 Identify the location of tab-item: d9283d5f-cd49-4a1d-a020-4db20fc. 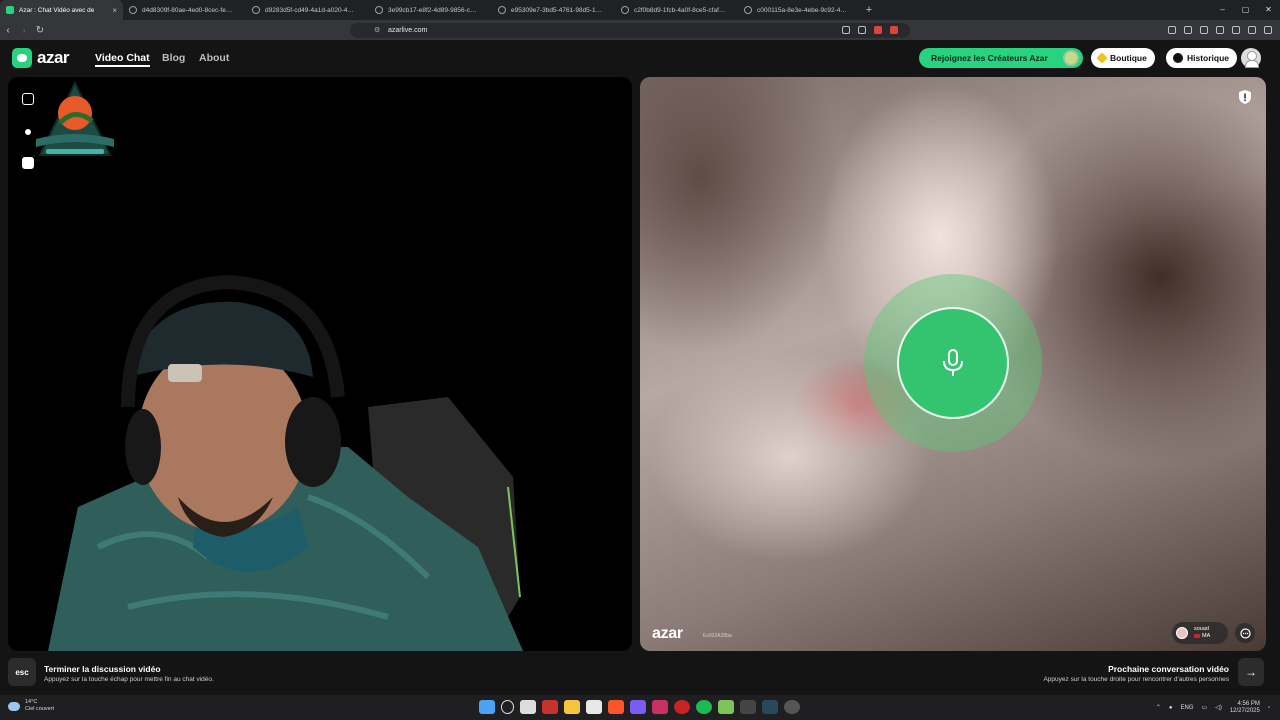
(307, 10).